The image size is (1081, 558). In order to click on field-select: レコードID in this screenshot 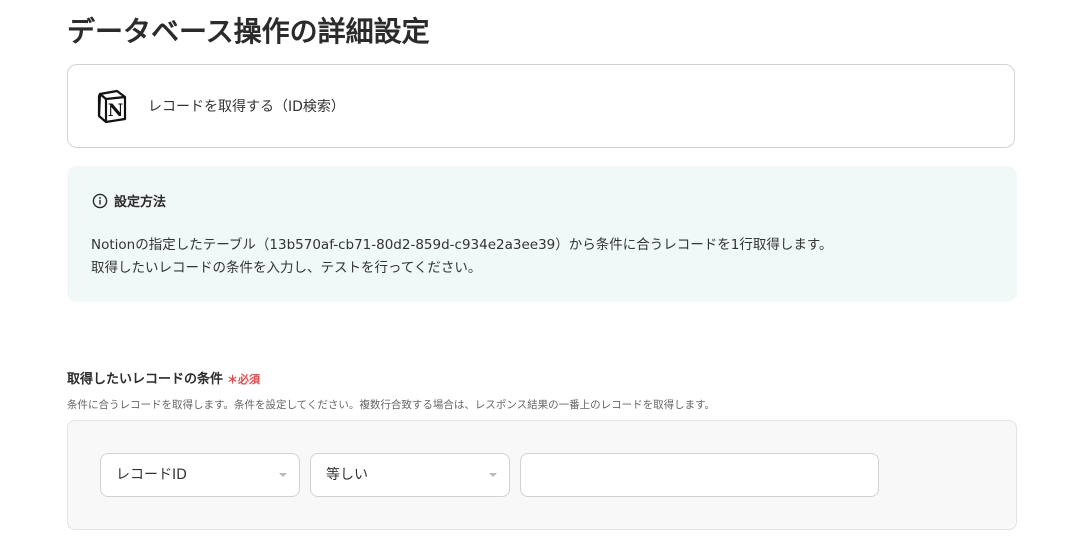, I will do `click(200, 475)`.